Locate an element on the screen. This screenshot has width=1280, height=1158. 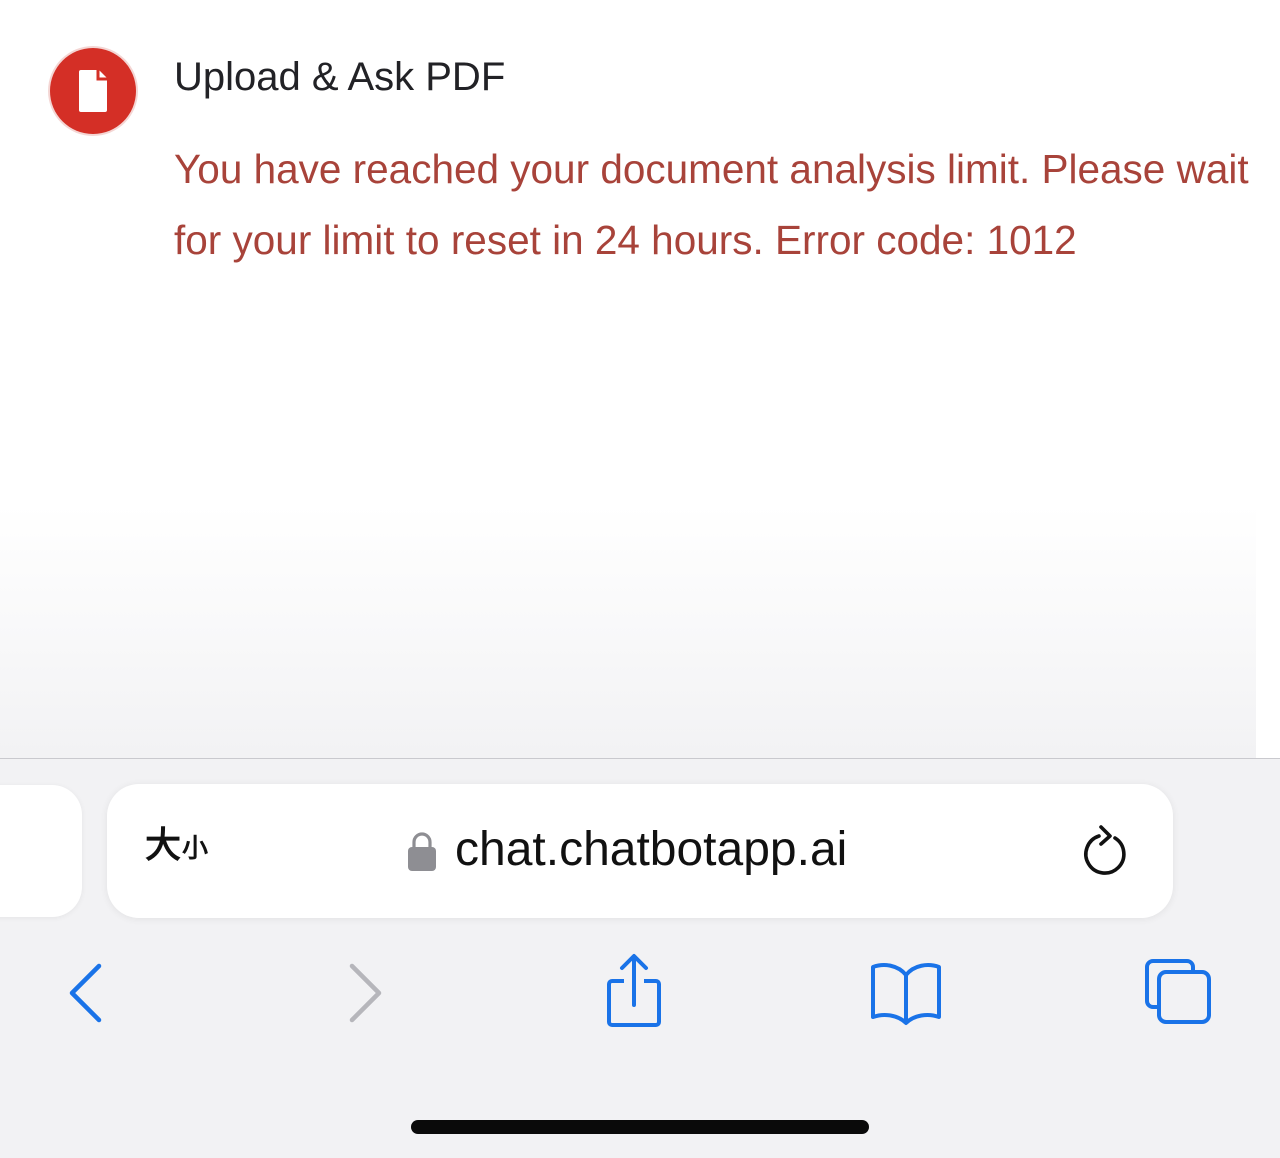
share-icon is located at coordinates (634, 990).